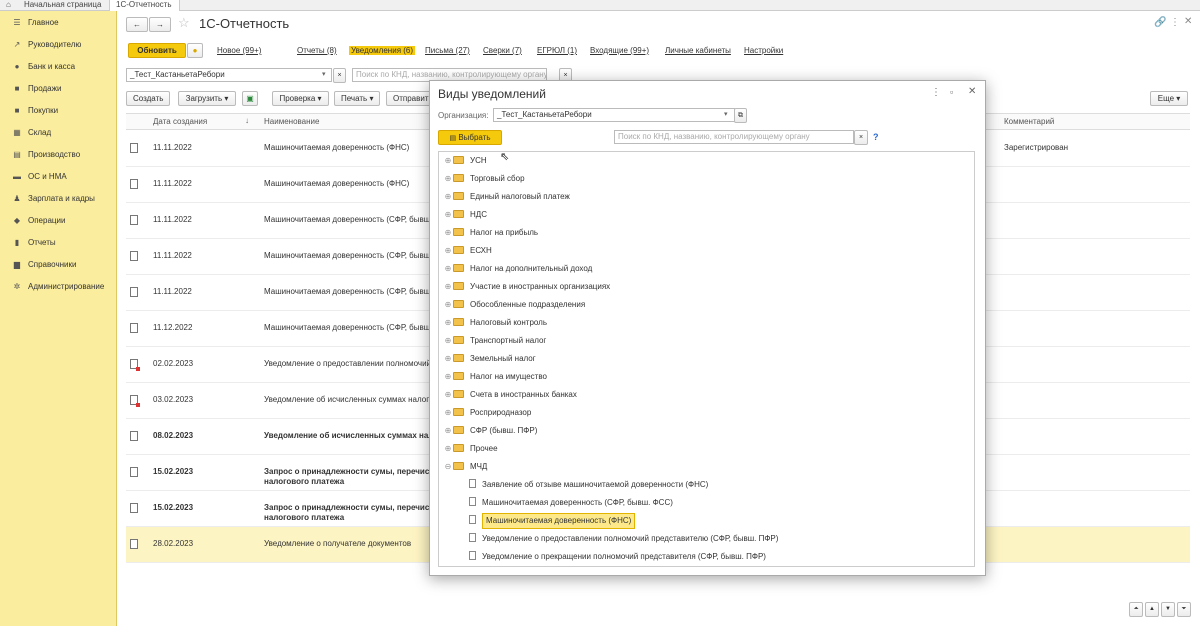 The height and width of the screenshot is (626, 1200). Describe the element at coordinates (517, 269) in the screenshot. I see `tree-folder: ⊕ Налог на дополнительный доход` at that location.